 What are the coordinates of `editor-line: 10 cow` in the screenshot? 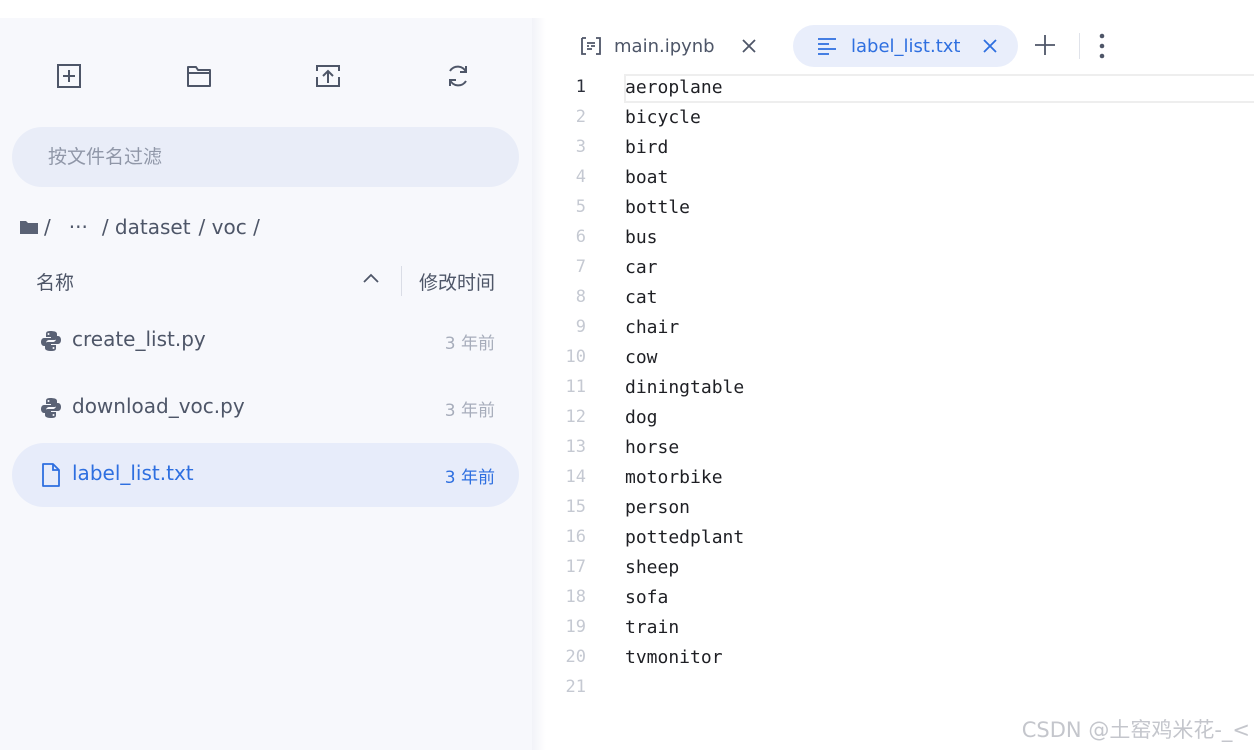 It's located at (900, 359).